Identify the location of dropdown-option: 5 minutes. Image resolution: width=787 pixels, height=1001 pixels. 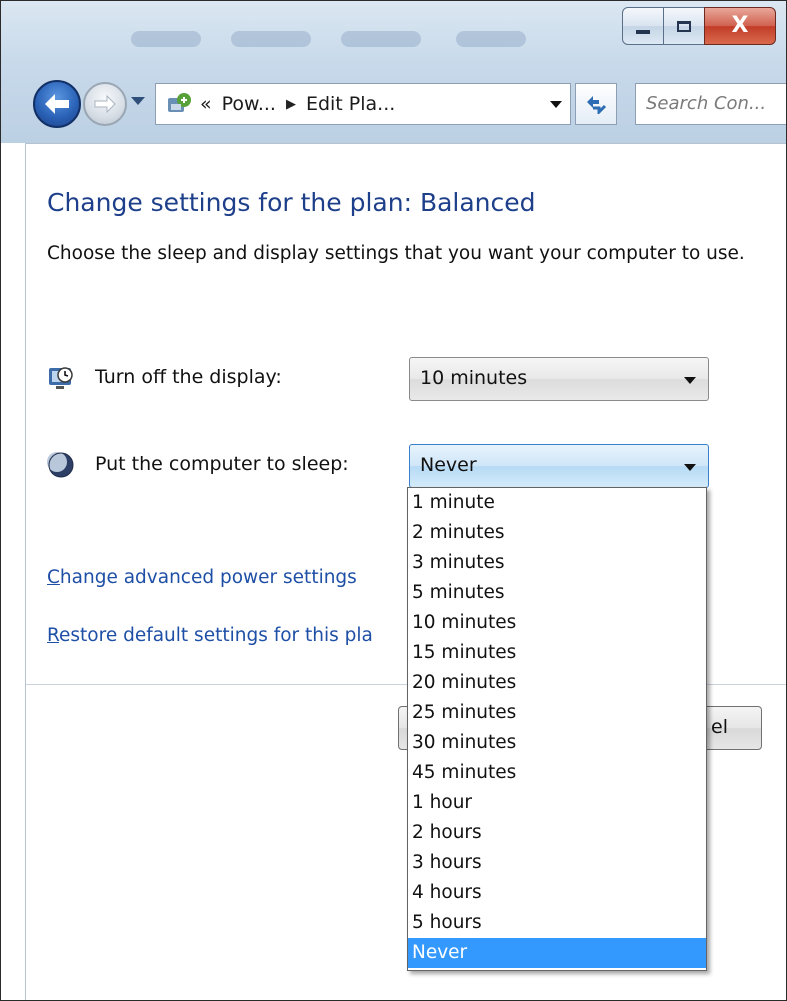
(557, 593).